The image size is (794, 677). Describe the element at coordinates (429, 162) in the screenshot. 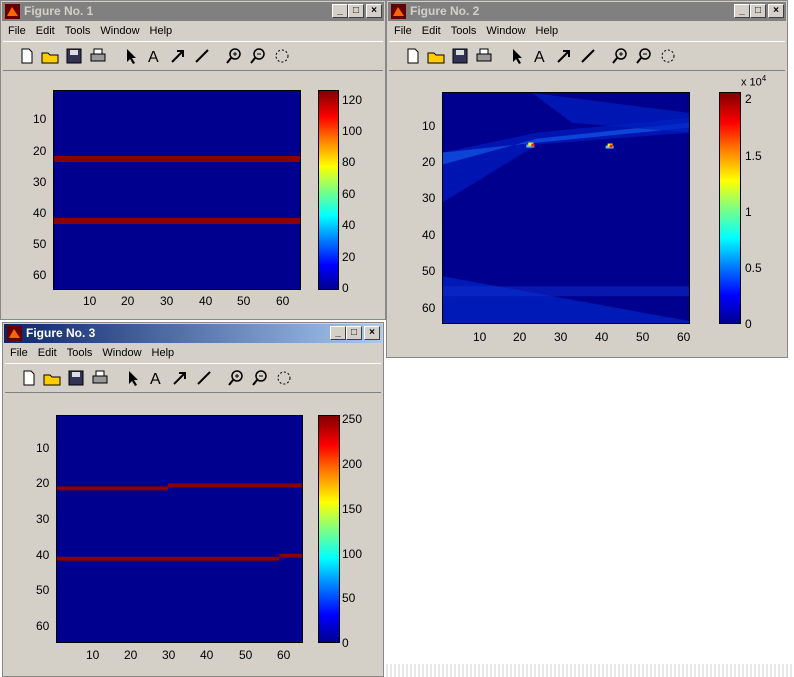

I see `y-tick: 20` at that location.